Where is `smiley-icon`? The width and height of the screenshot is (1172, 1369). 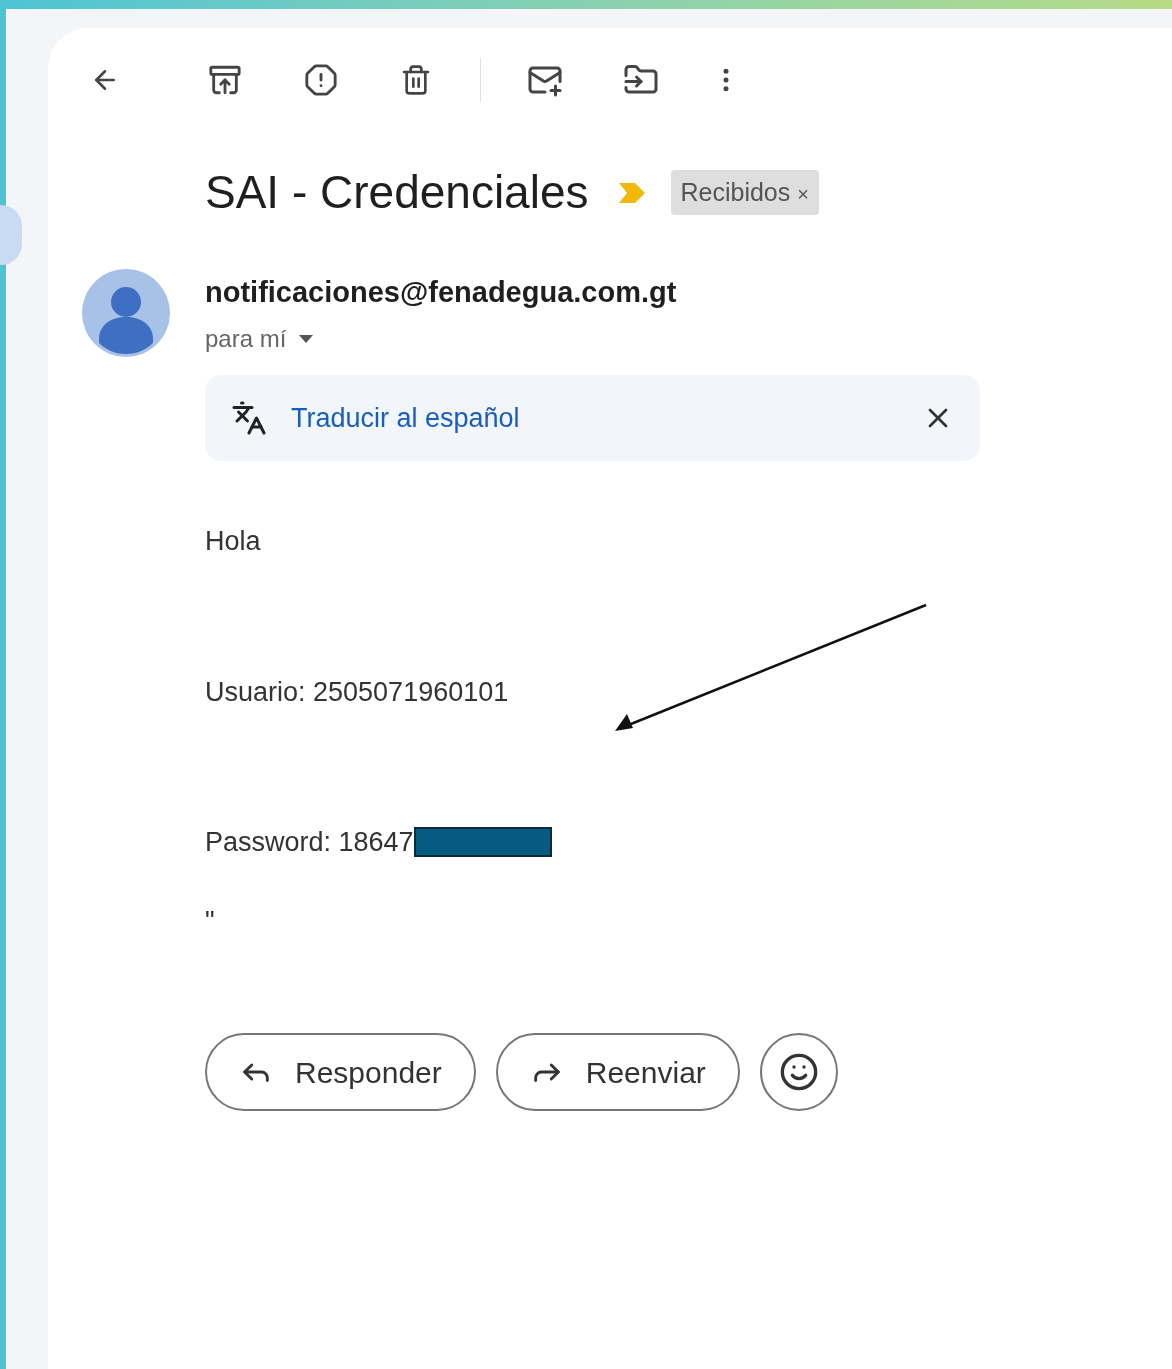 smiley-icon is located at coordinates (798, 1072).